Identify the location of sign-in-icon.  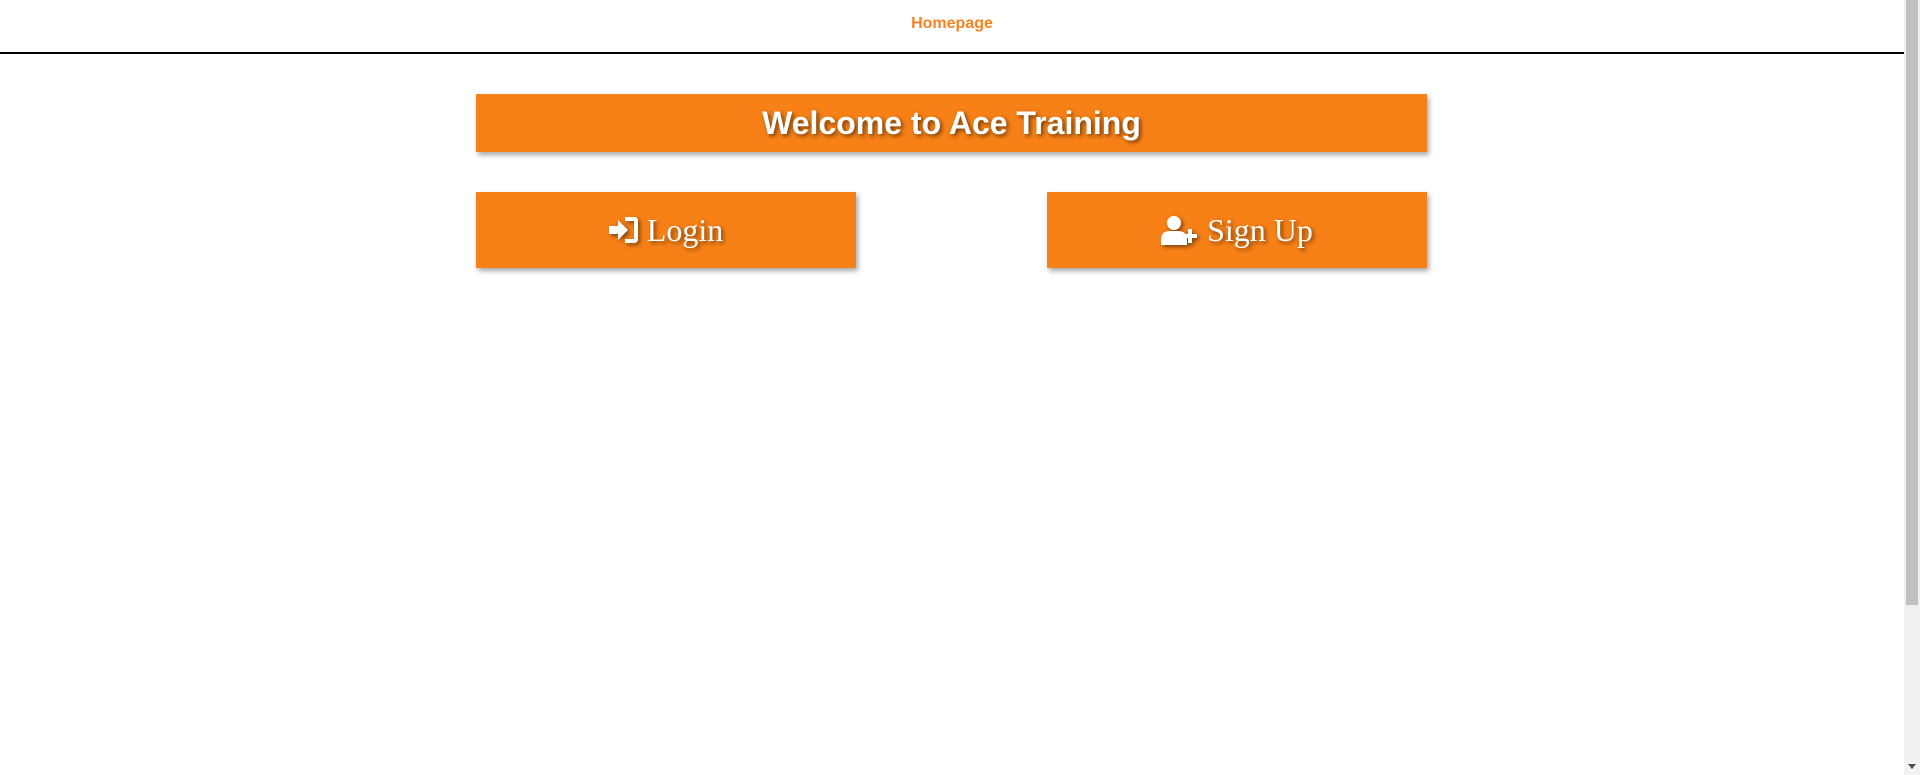
(623, 230).